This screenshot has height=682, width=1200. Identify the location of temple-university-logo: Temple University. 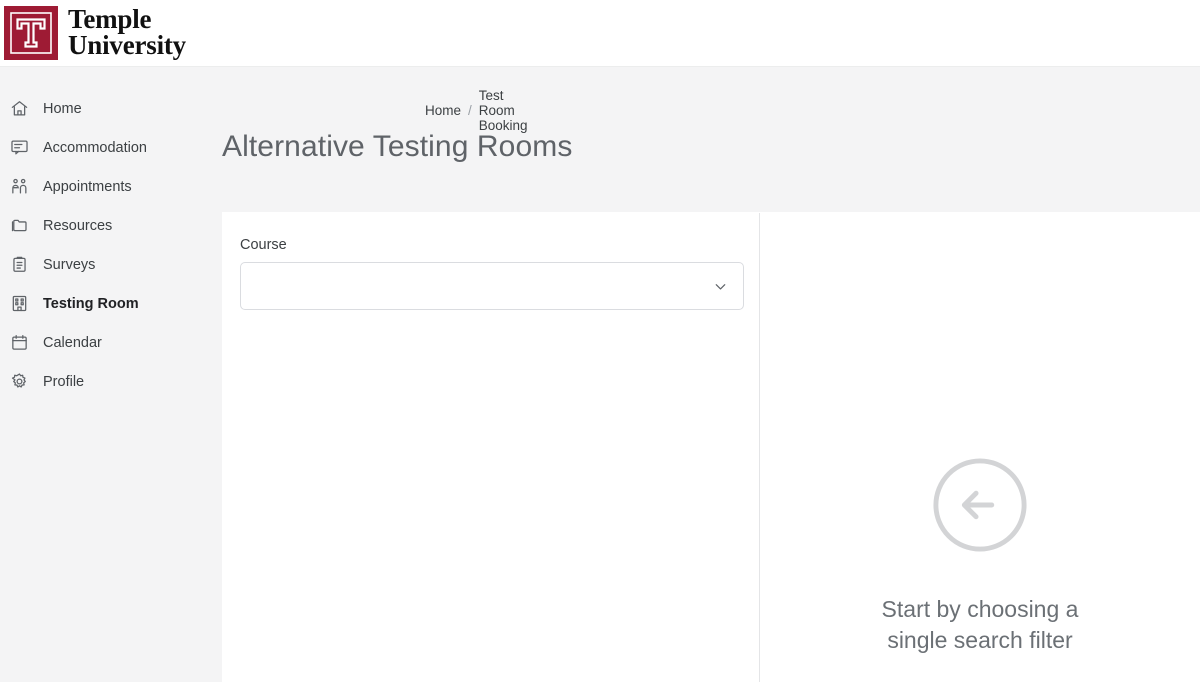
(95, 32).